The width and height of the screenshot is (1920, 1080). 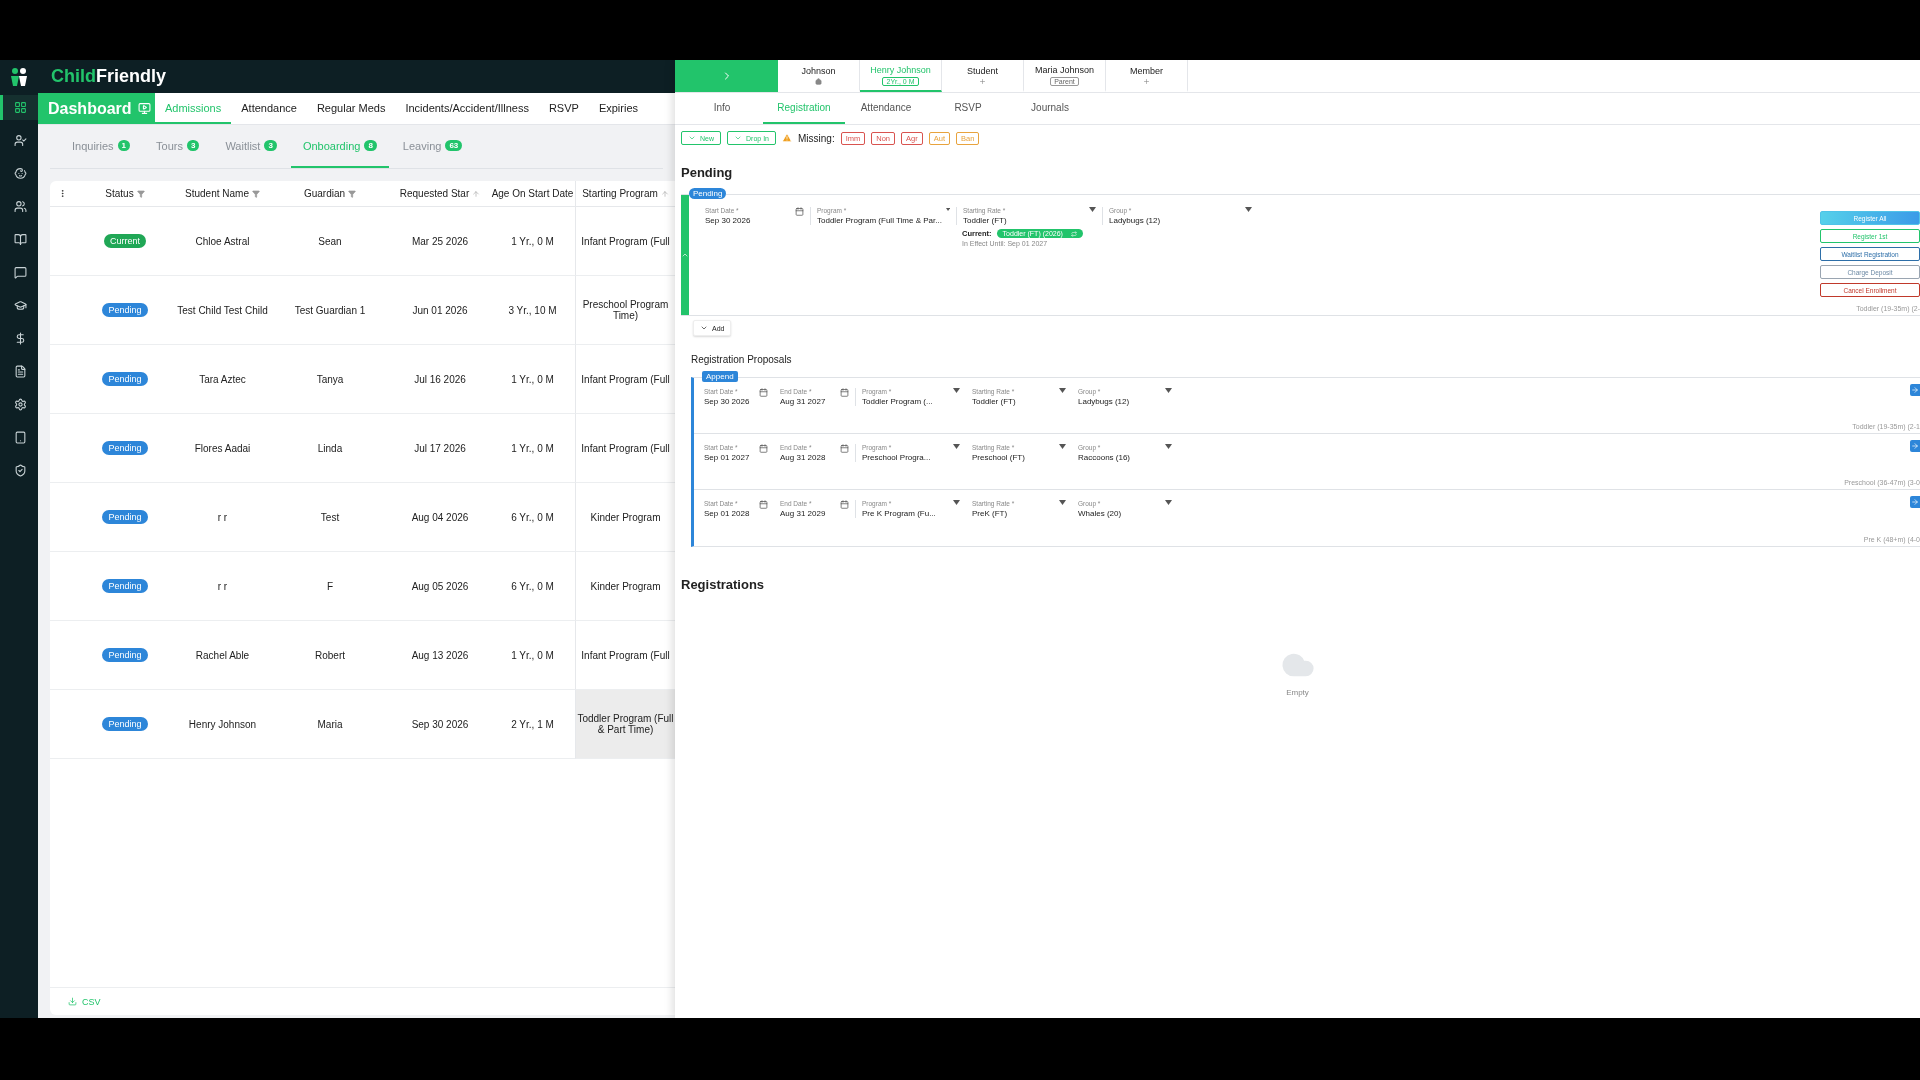 I want to click on plus-icon, so click(x=982, y=81).